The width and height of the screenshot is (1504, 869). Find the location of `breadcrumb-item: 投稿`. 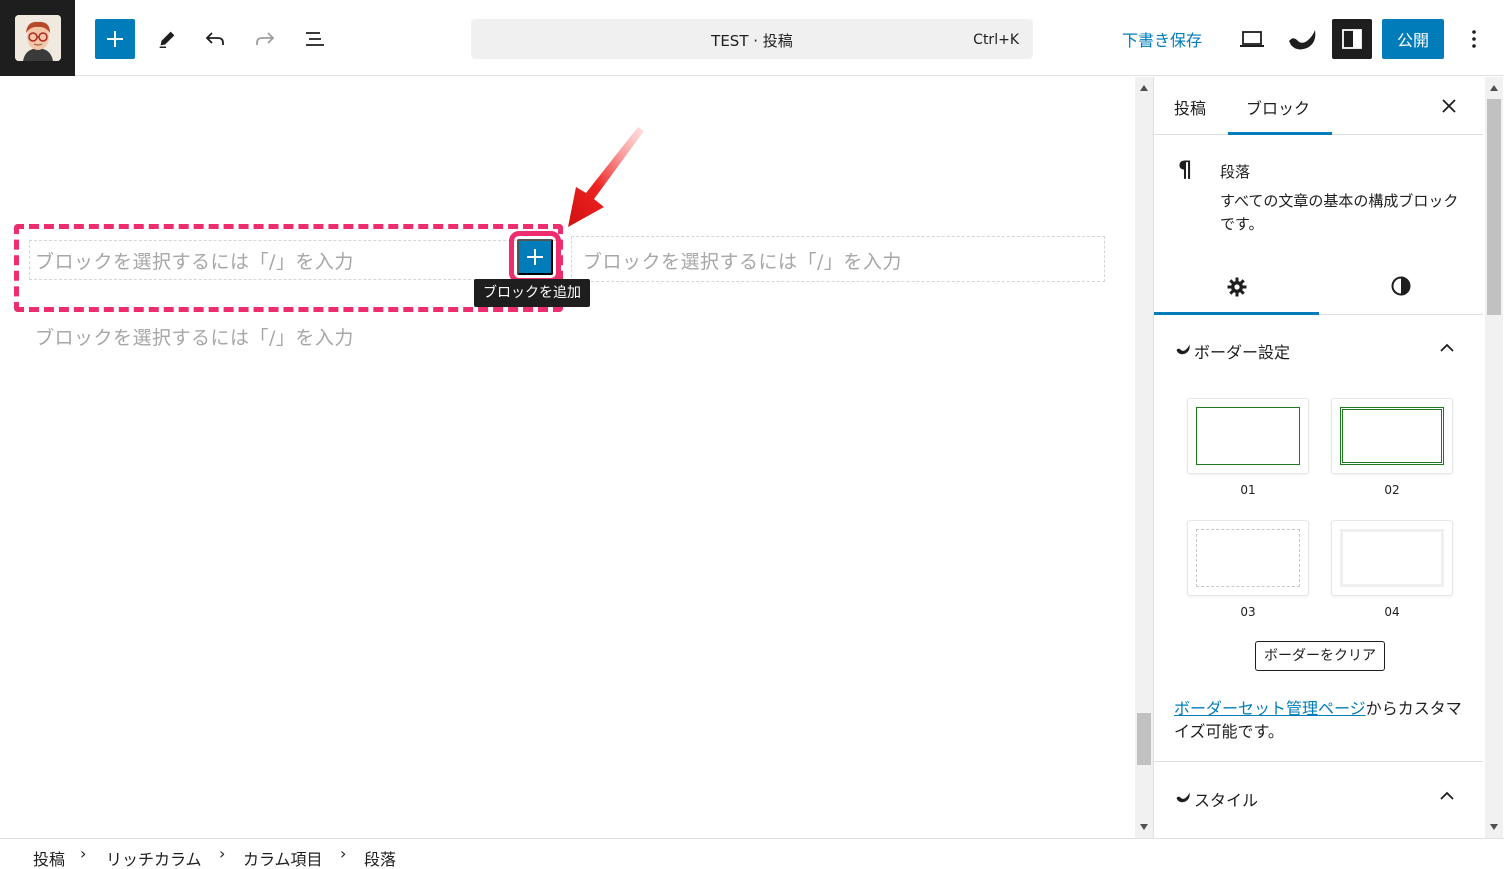

breadcrumb-item: 投稿 is located at coordinates (49, 857).